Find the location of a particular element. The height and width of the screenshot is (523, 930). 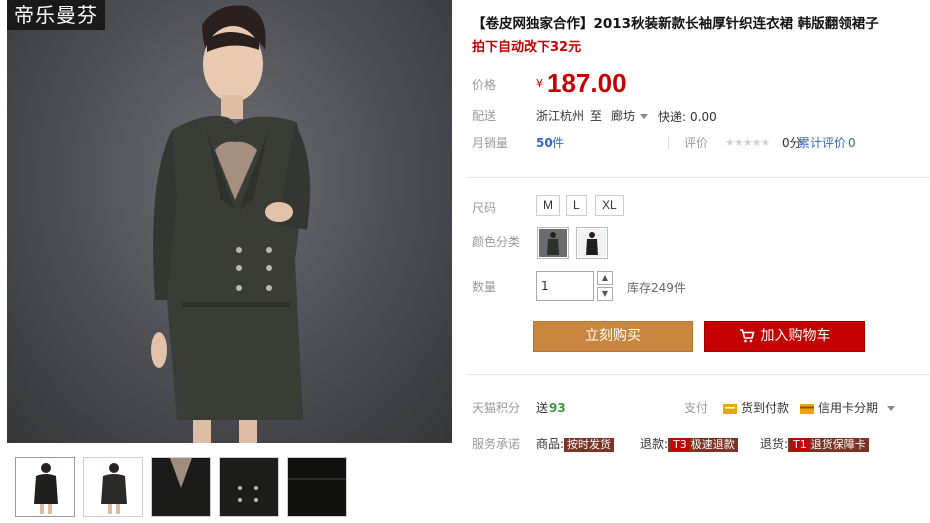

quantity-increase-button: ▲ is located at coordinates (605, 278).